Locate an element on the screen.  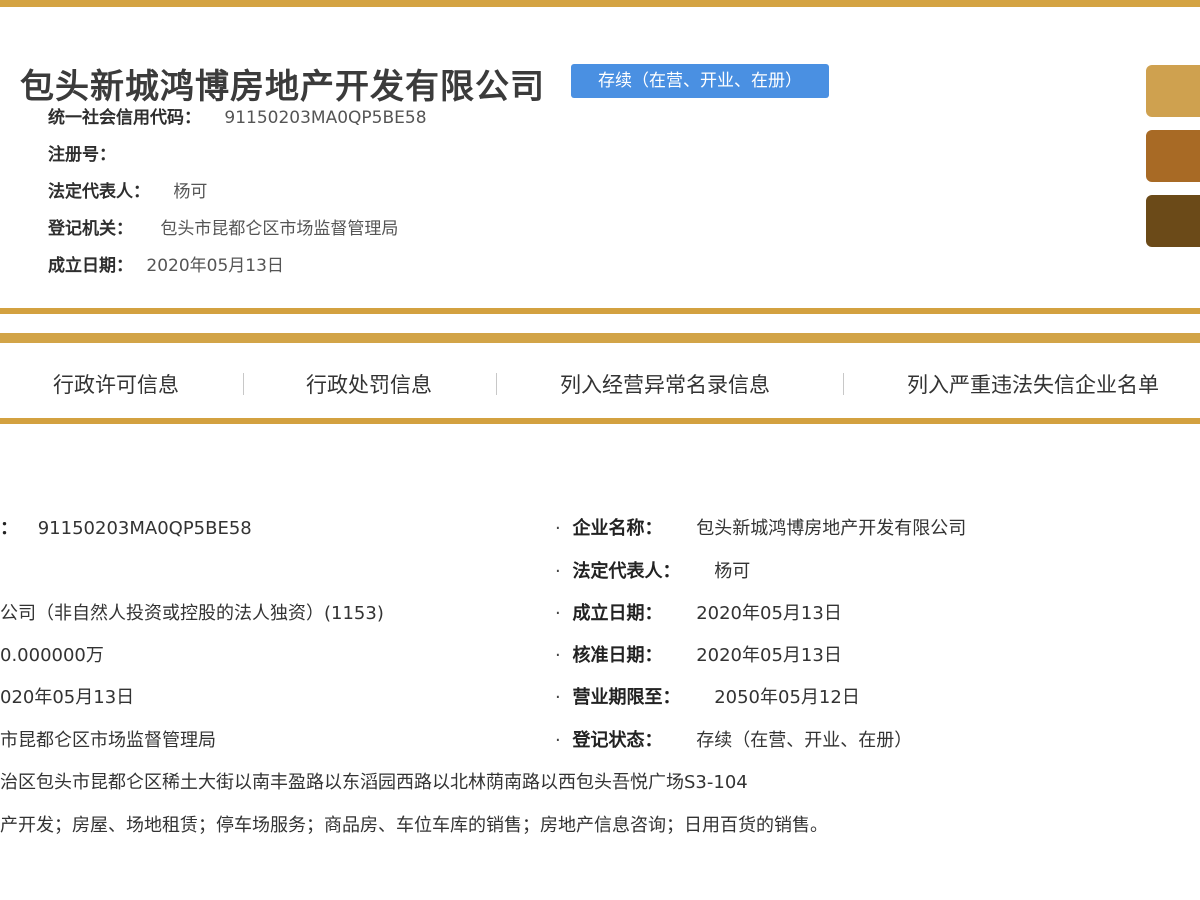
legal-rep-row: 法定代表人： 杨可 is located at coordinates (127, 189).